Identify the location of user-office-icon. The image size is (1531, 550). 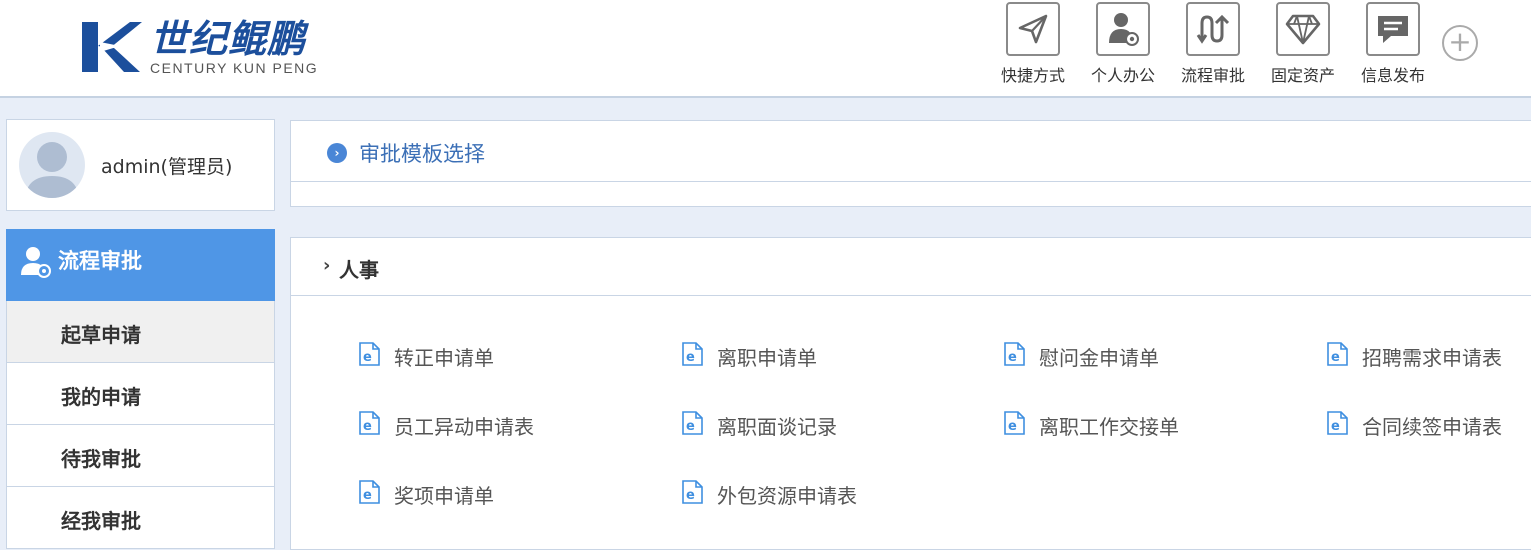
(1123, 29).